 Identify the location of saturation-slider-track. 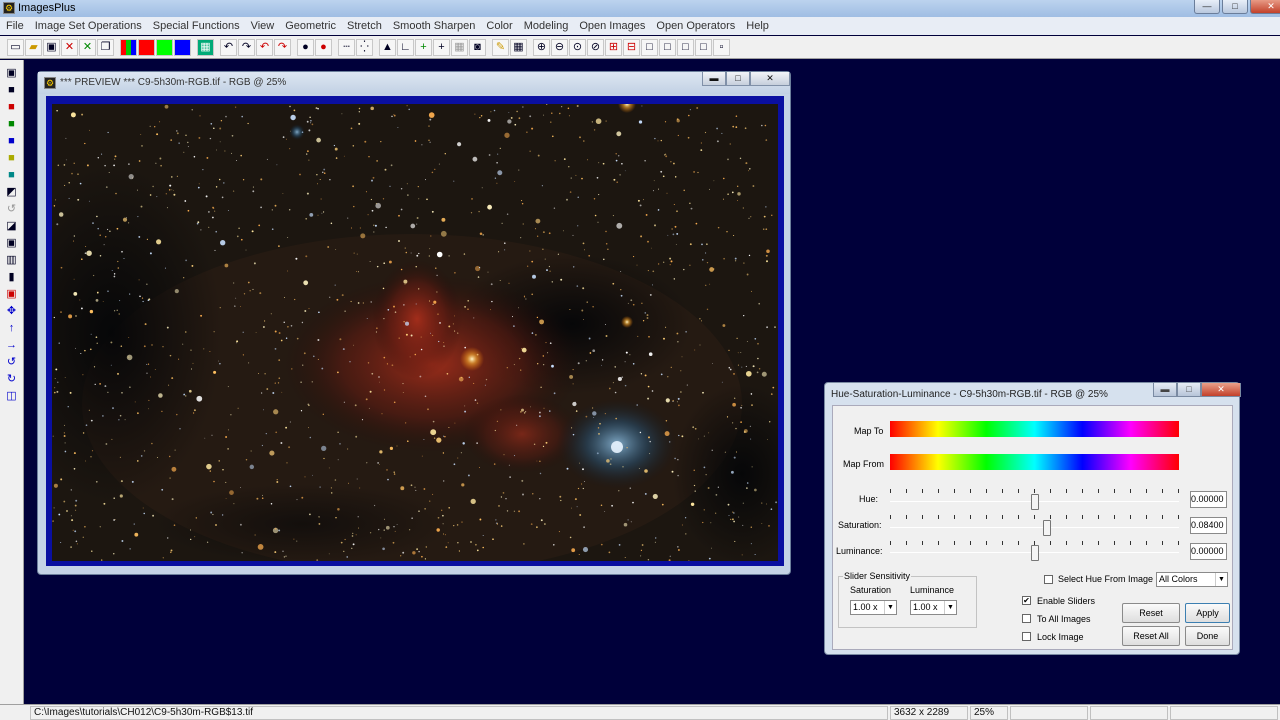
(1034, 527).